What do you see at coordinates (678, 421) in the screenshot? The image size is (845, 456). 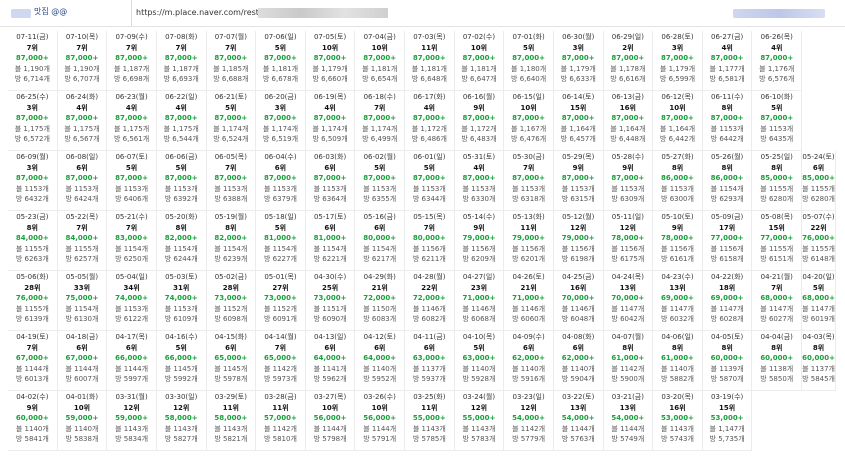 I see `day-cell: 03-20(목) 16위 53,000+ 블 1143개 방 5743개` at bounding box center [678, 421].